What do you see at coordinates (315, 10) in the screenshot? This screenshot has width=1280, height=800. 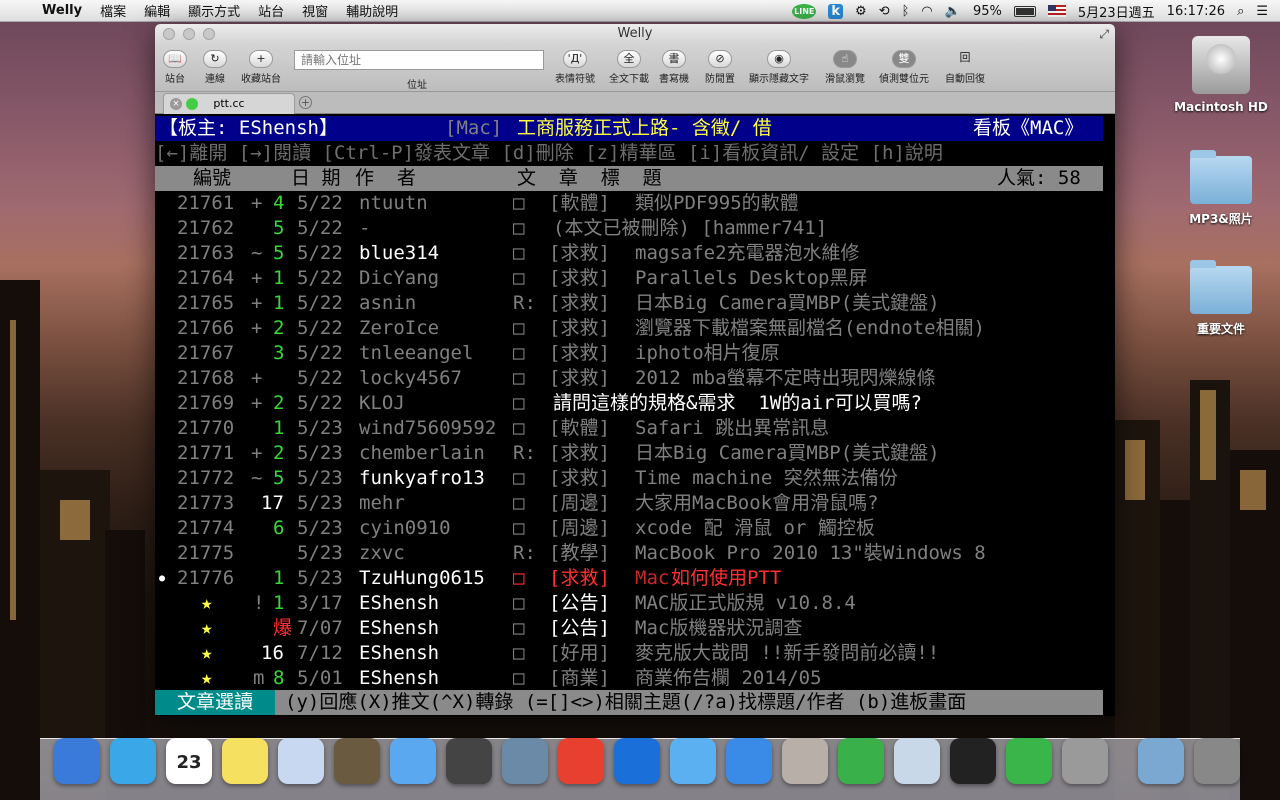 I see `menu-window: 視窗` at bounding box center [315, 10].